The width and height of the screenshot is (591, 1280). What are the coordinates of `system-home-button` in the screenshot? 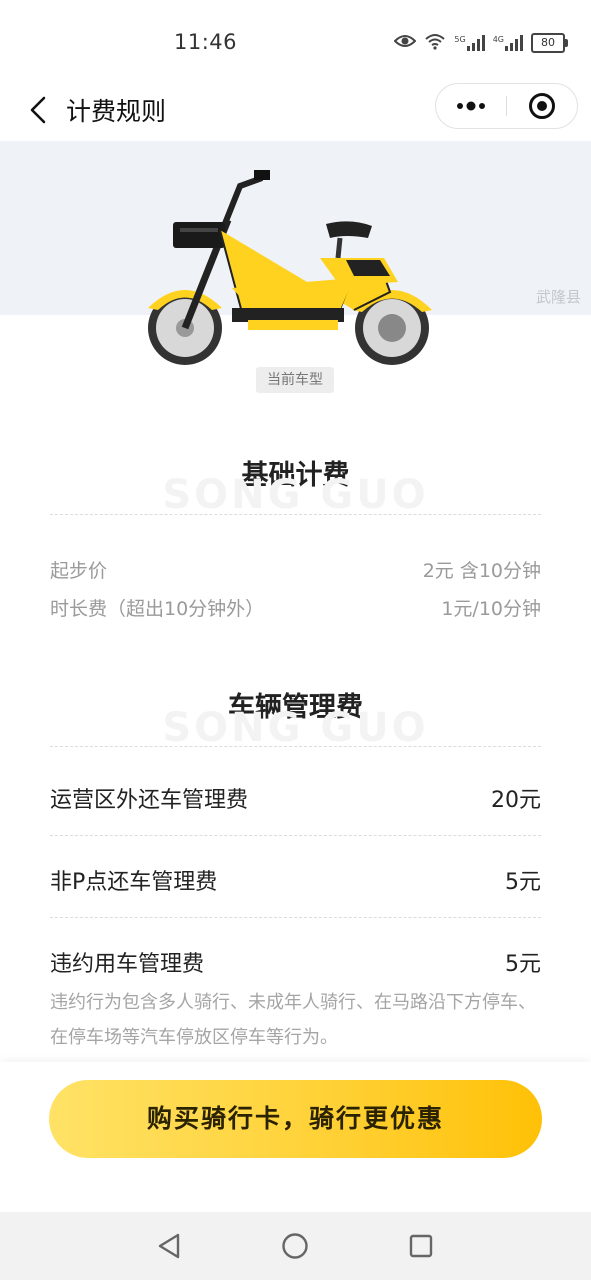 It's located at (295, 1246).